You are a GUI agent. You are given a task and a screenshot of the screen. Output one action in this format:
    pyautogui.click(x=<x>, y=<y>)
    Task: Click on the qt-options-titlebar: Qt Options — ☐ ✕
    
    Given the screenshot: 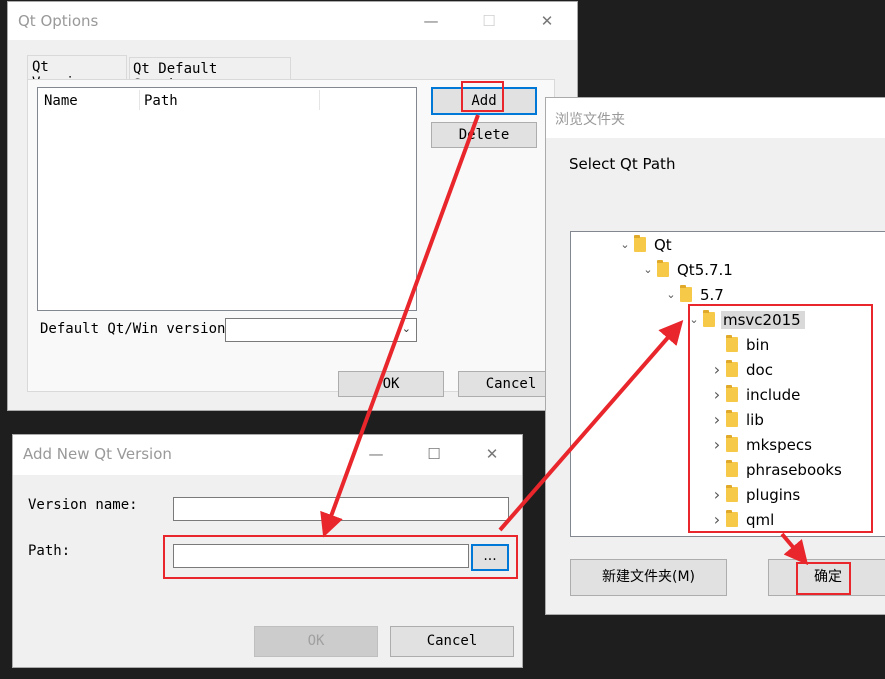 What is the action you would take?
    pyautogui.click(x=292, y=21)
    